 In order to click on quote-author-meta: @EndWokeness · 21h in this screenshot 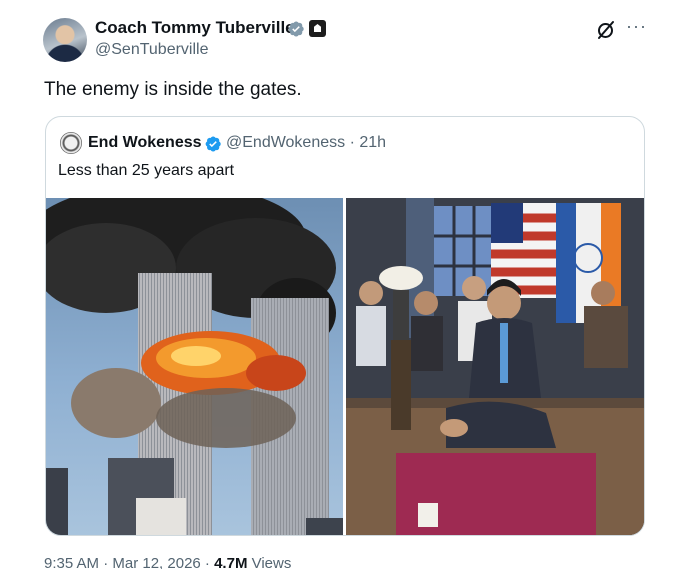, I will do `click(306, 143)`.